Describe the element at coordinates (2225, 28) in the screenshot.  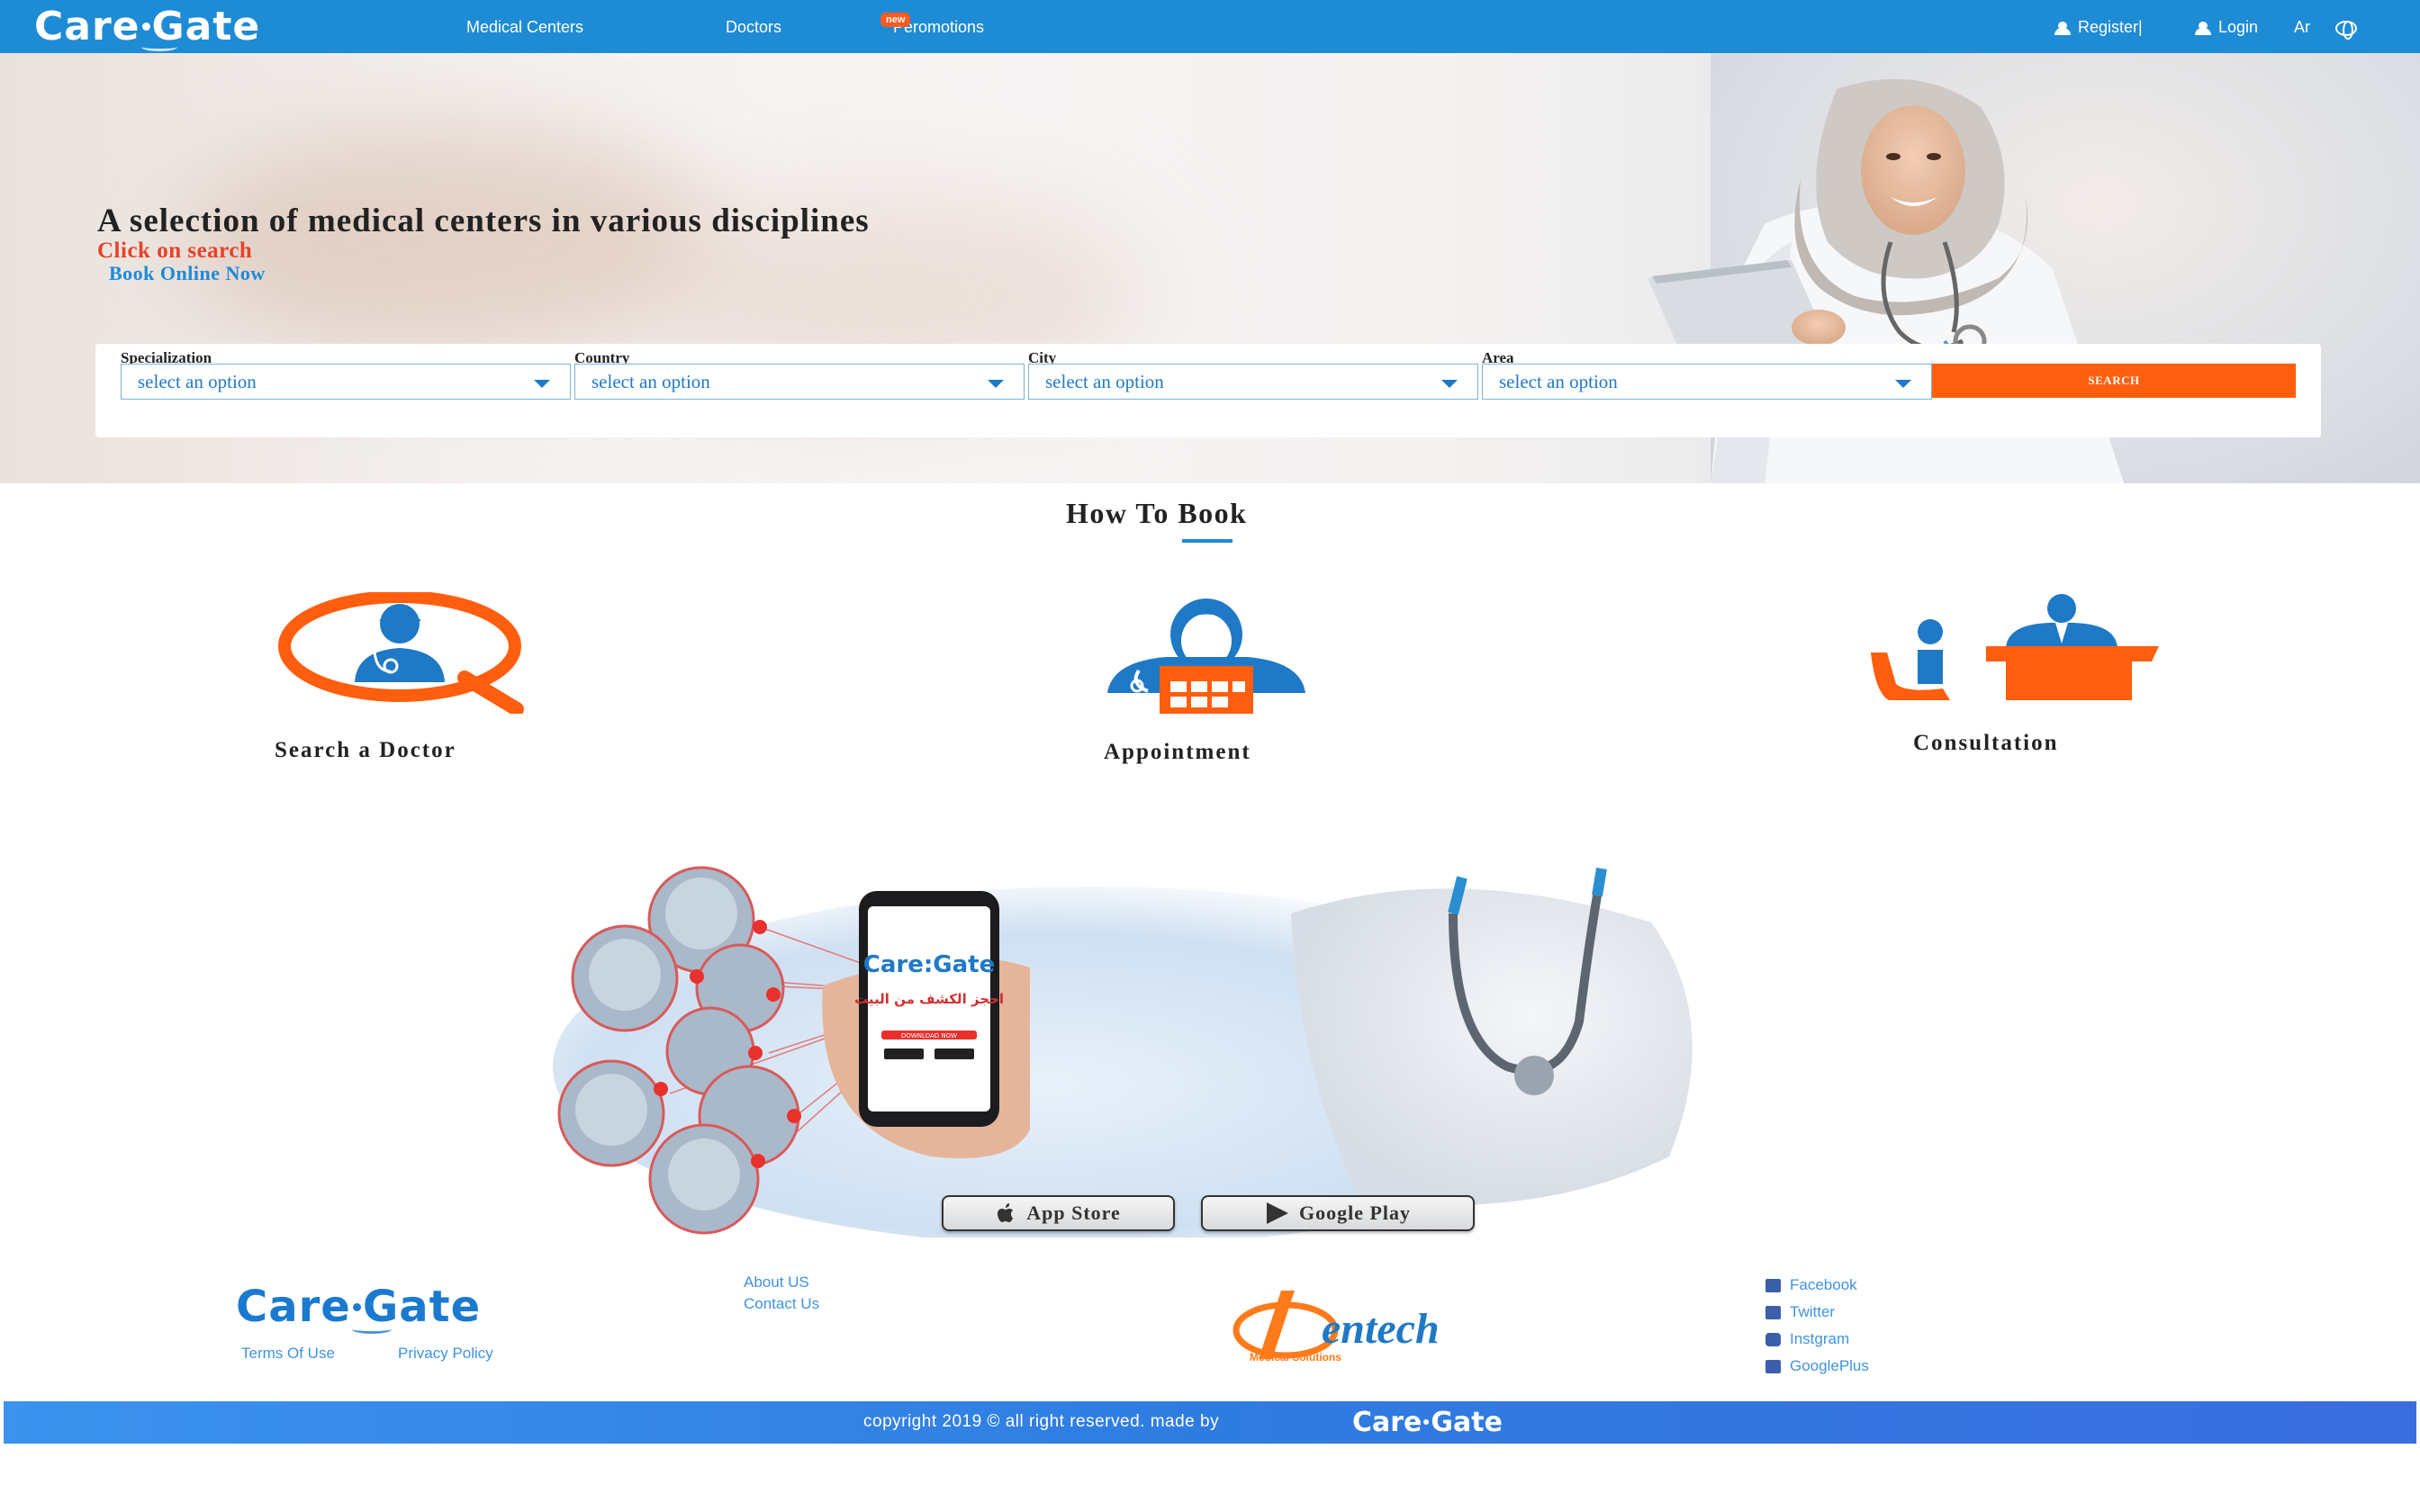
I see `login-link: Login` at that location.